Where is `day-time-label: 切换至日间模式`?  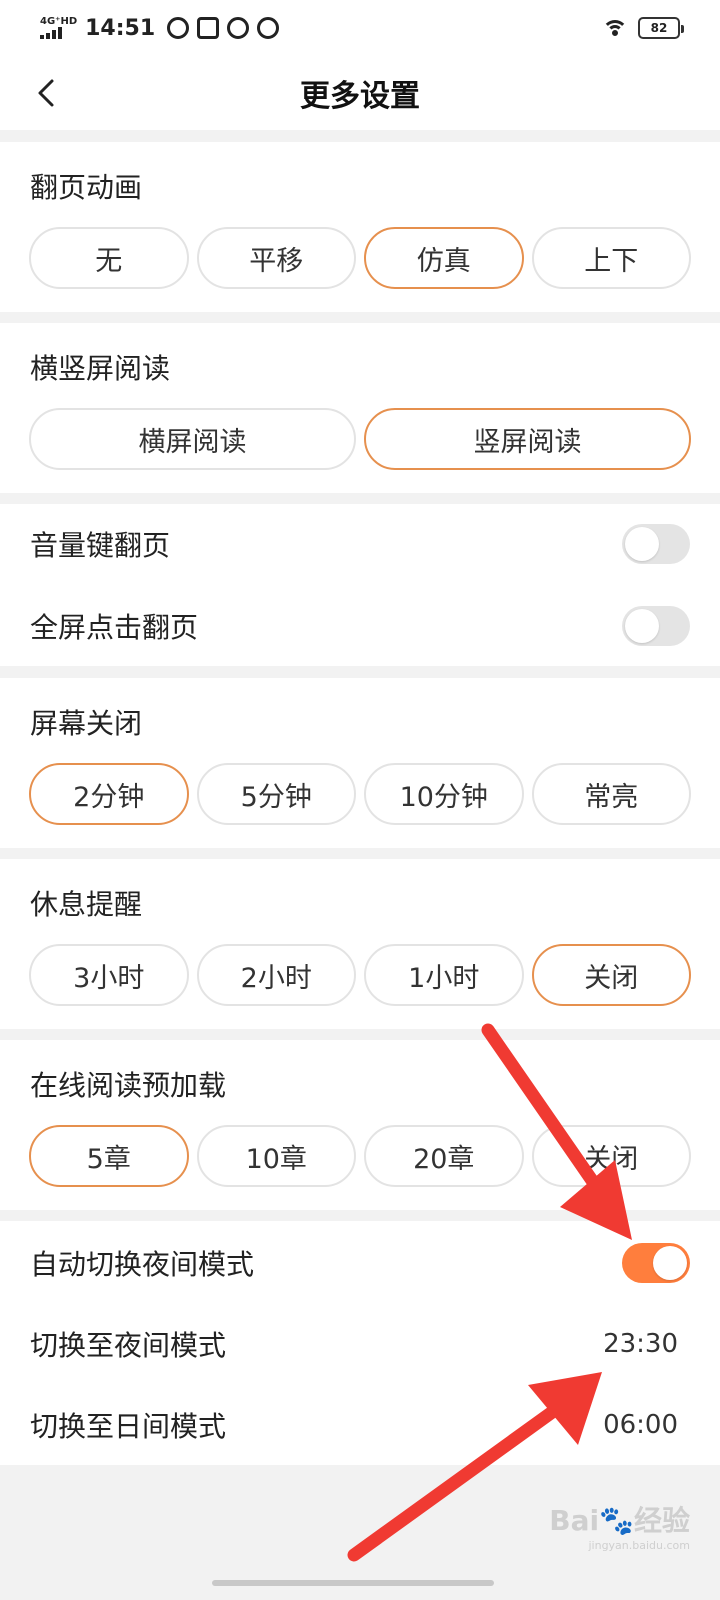 day-time-label: 切换至日间模式 is located at coordinates (128, 1426).